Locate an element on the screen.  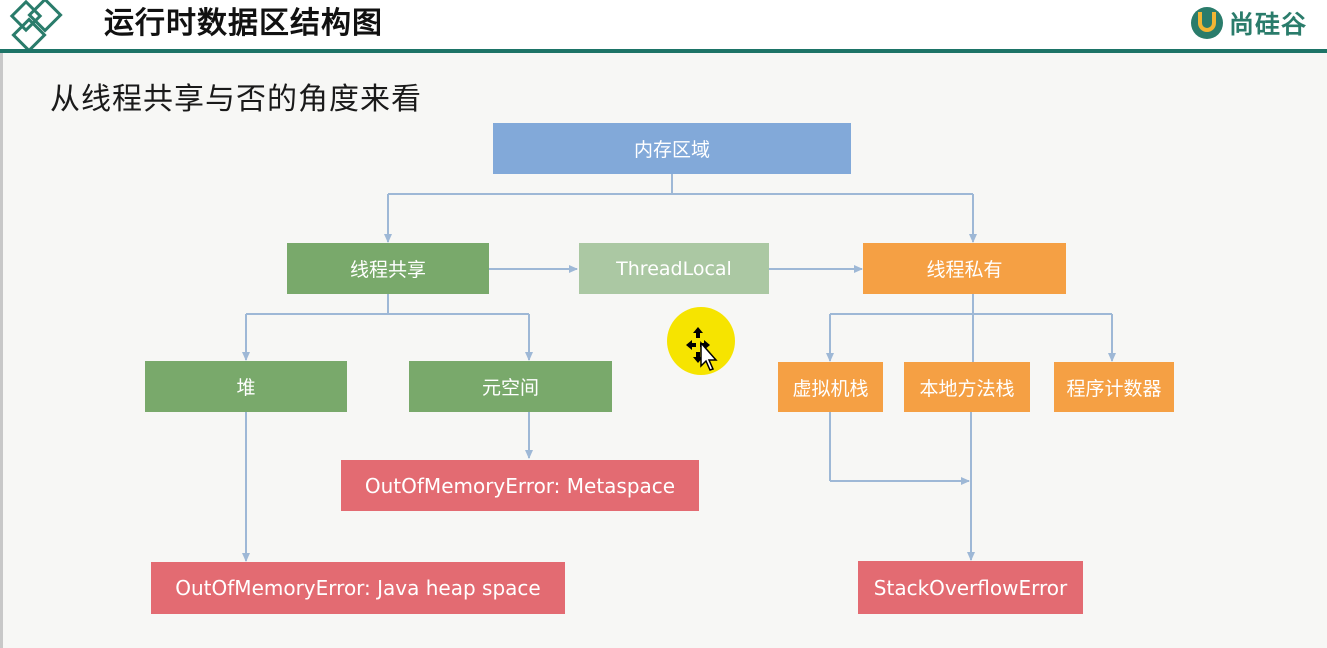
node-oom-heap: OutOfMemoryError: Java heap space is located at coordinates (358, 588).